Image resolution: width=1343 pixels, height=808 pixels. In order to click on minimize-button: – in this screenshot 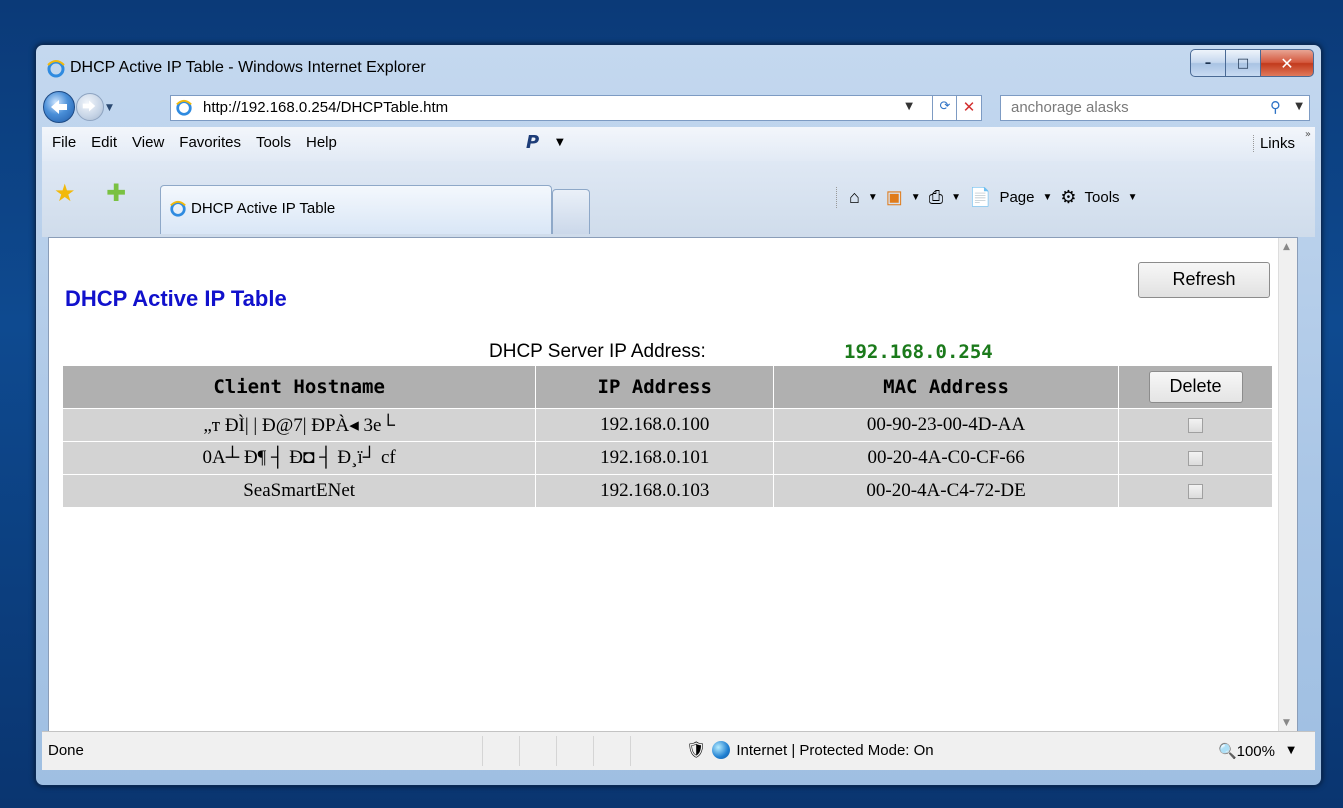, I will do `click(1208, 63)`.